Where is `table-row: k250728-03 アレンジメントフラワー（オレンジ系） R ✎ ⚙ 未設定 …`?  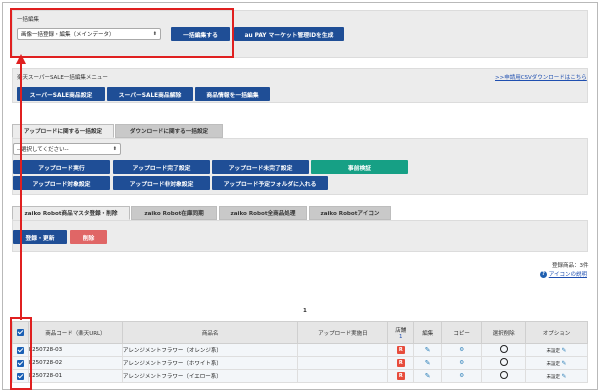
table-row: k250728-03 アレンジメントフラワー（オレンジ系） R ✎ ⚙ 未設定 … is located at coordinates (300, 350).